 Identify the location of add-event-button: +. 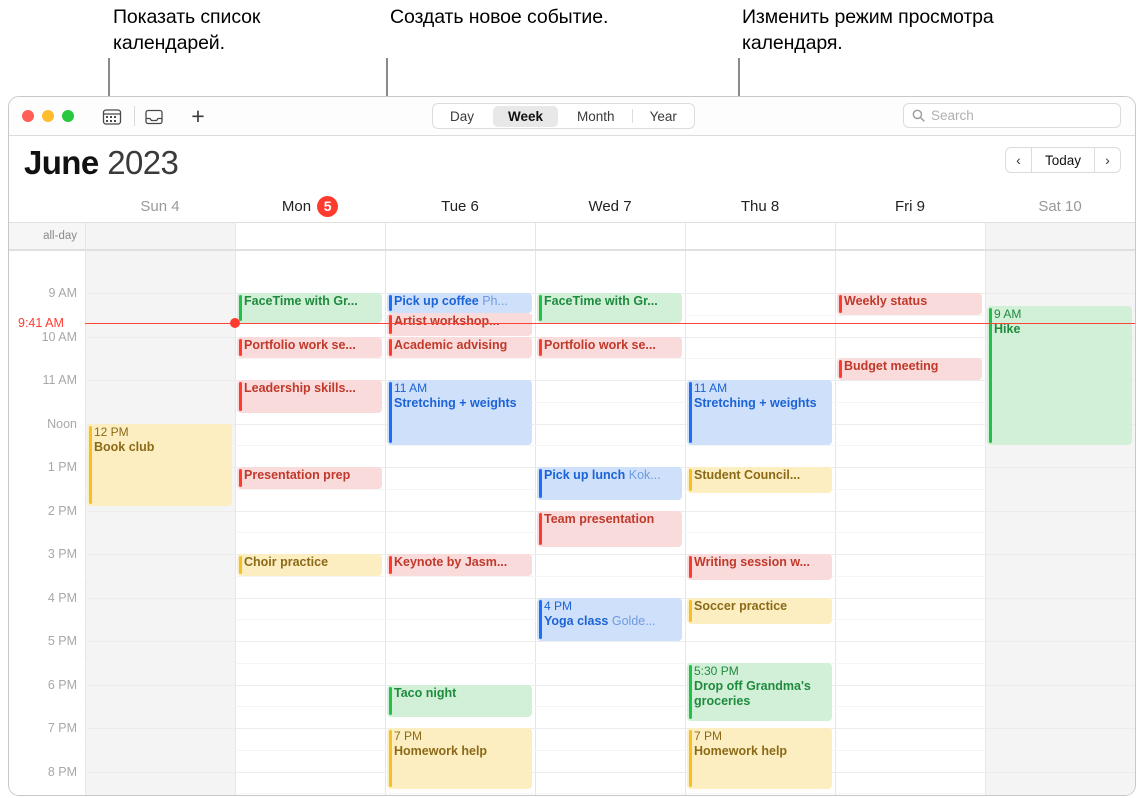
(198, 116).